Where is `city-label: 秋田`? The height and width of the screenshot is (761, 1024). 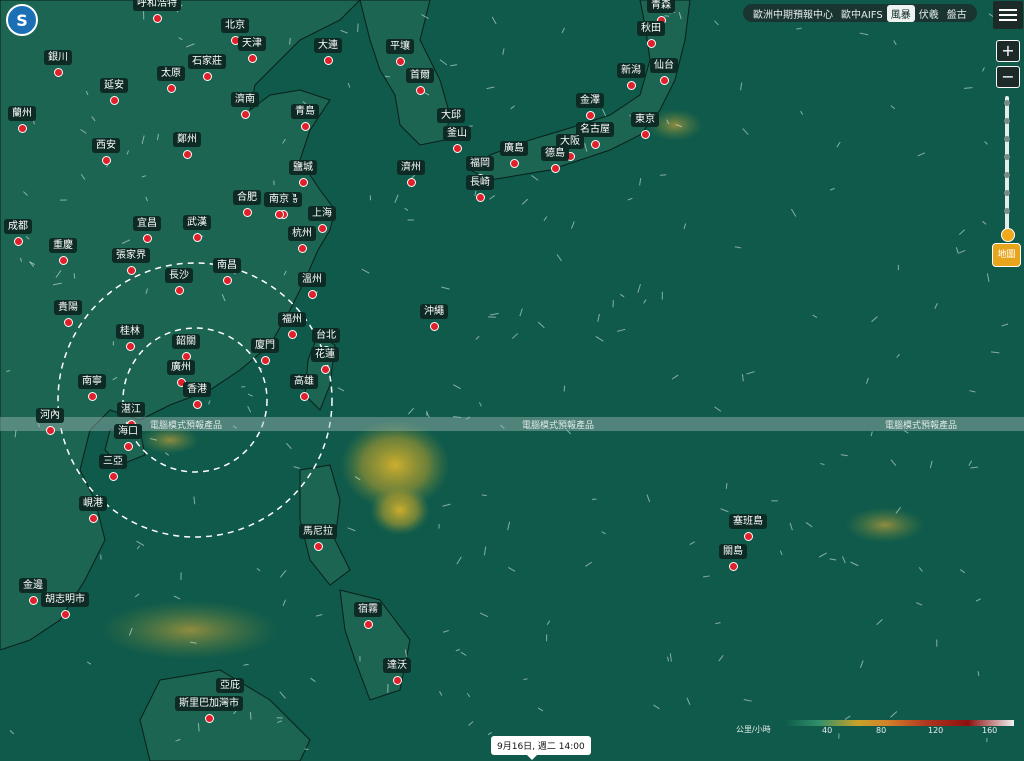
city-label: 秋田 is located at coordinates (651, 28).